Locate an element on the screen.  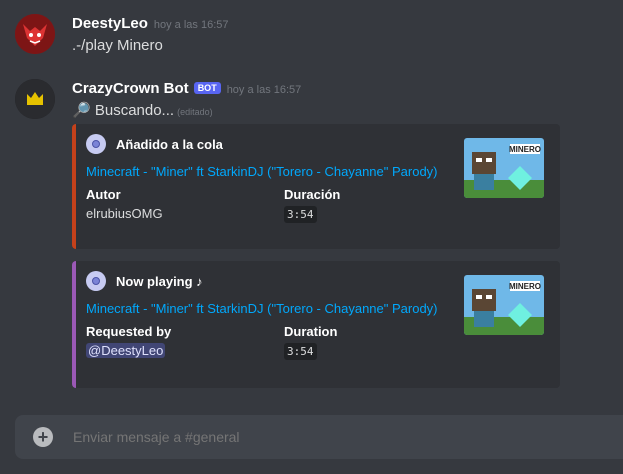
field-name: Requested by is located at coordinates (129, 331).